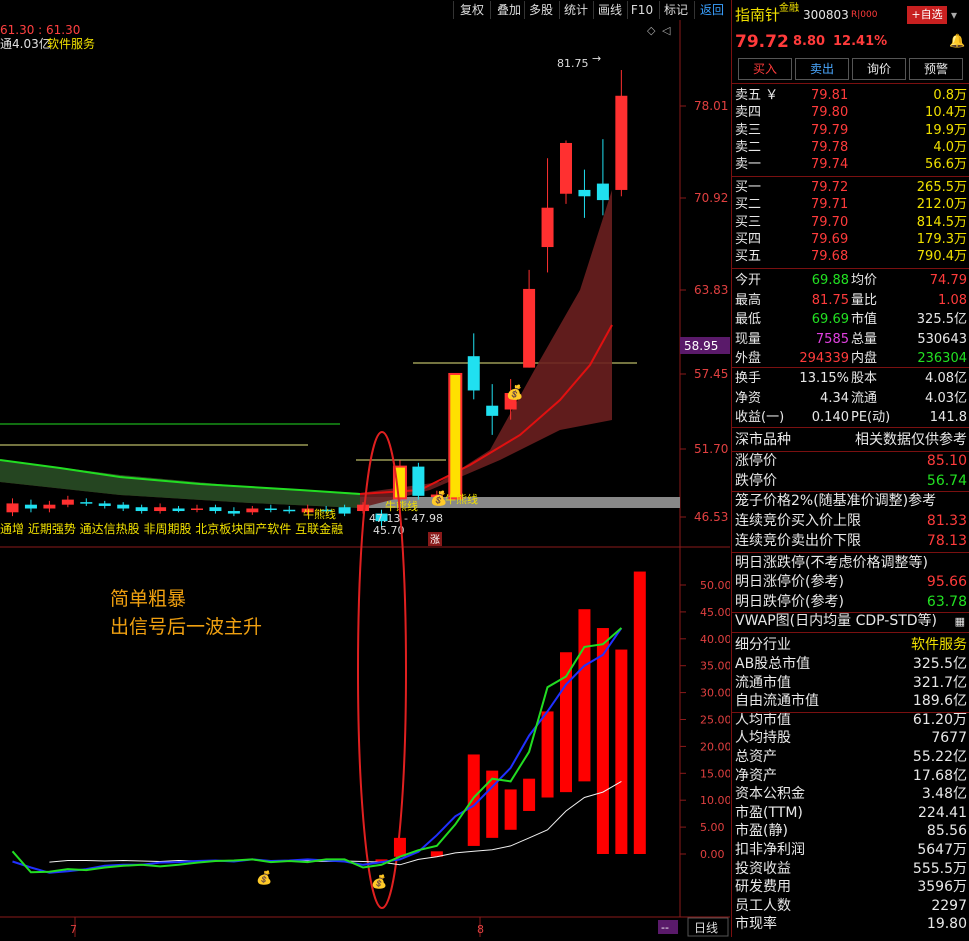 This screenshot has width=969, height=941. What do you see at coordinates (824, 358) in the screenshot?
I see `stat-value: 294339` at bounding box center [824, 358].